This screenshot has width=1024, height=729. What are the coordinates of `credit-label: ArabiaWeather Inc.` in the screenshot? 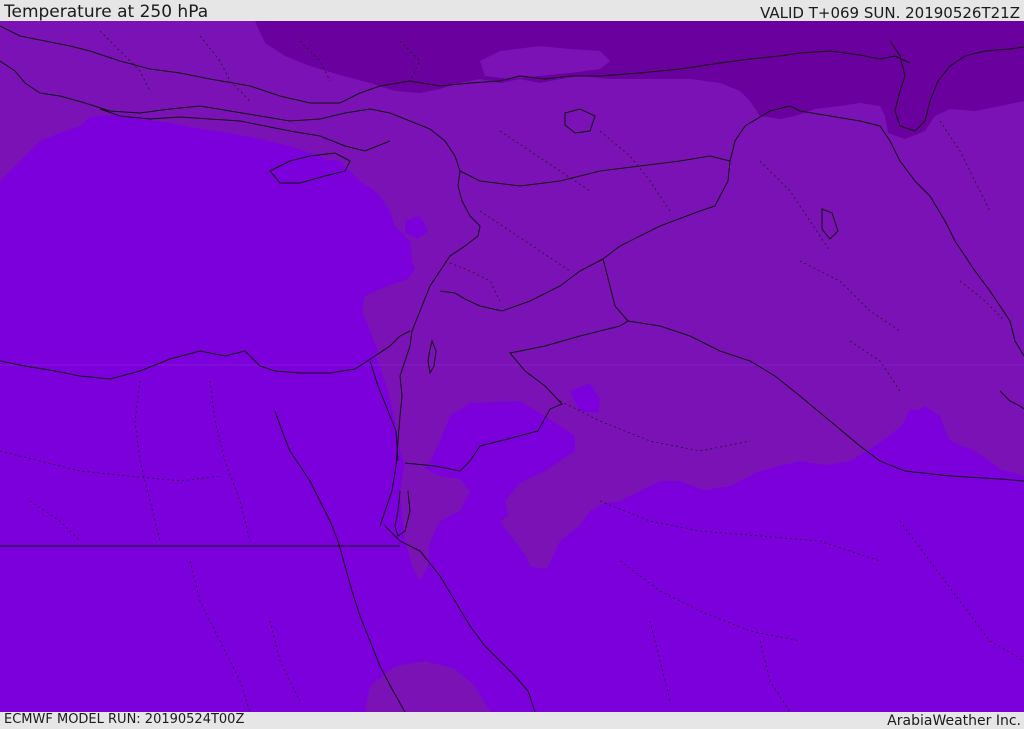 It's located at (954, 721).